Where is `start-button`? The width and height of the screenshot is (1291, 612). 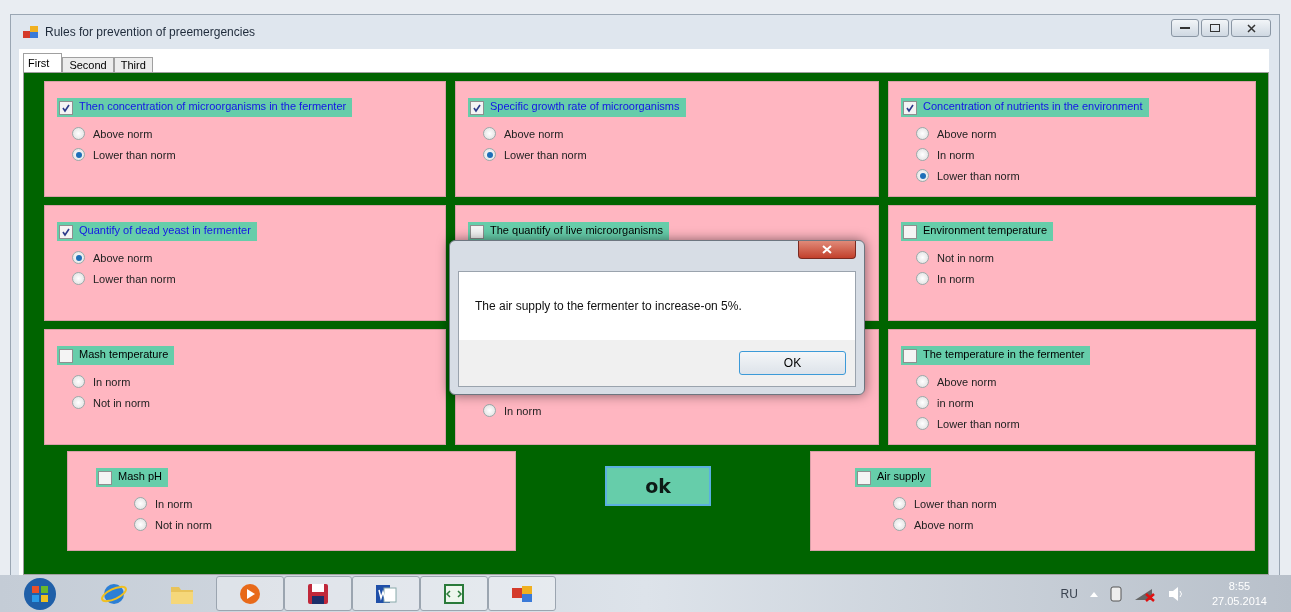 start-button is located at coordinates (40, 593).